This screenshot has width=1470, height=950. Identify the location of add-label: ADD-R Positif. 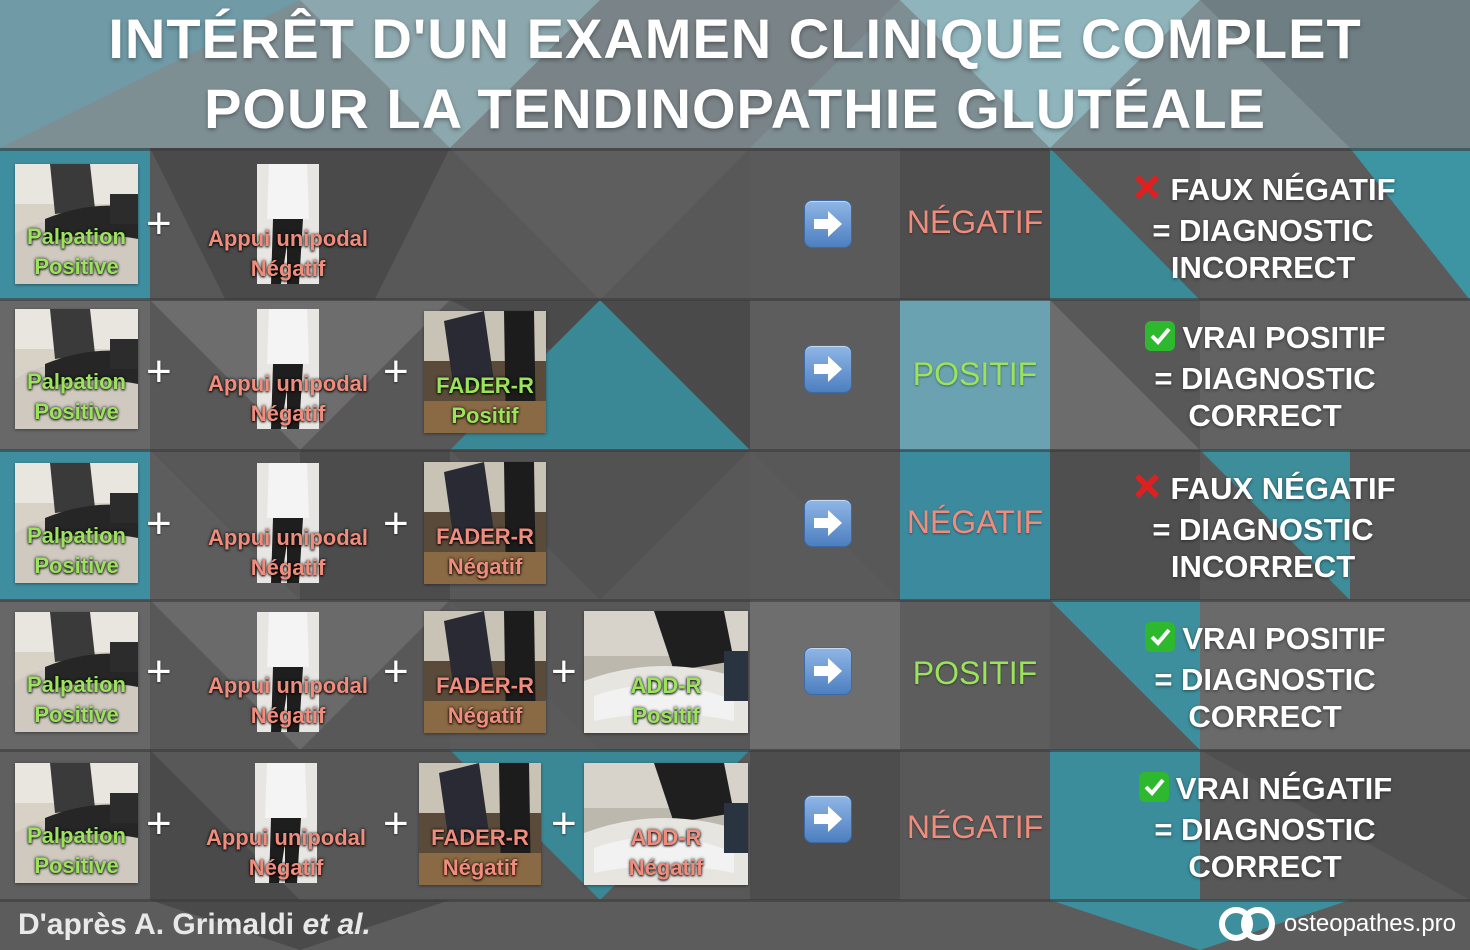
(666, 700).